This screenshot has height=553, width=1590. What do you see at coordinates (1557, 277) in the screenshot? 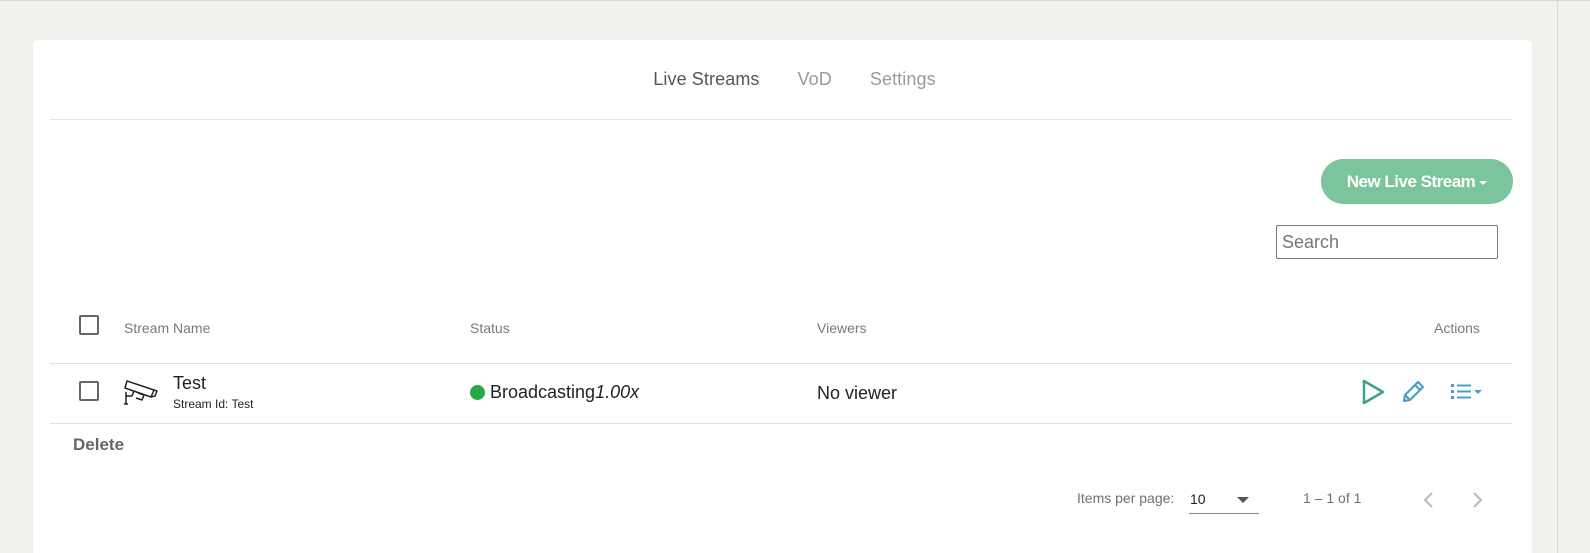
I see `scrollbar-track` at bounding box center [1557, 277].